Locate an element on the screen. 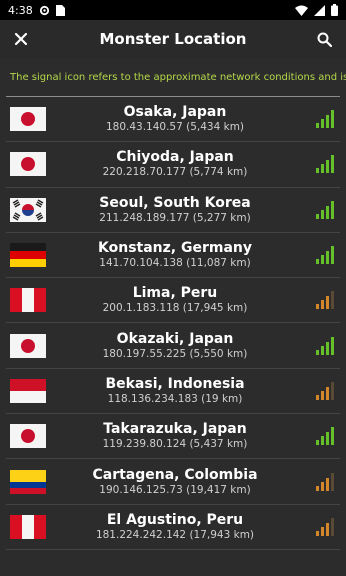  location-row: Chiyoda, Japan 220.218.70.177 (5,774 km) is located at coordinates (173, 165).